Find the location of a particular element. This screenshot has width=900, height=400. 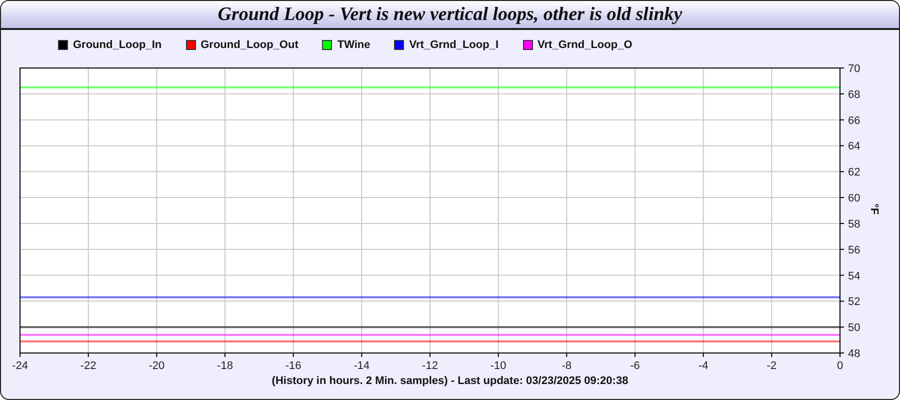

legend-label: Vrt_Grnd_Loop_O is located at coordinates (585, 44).